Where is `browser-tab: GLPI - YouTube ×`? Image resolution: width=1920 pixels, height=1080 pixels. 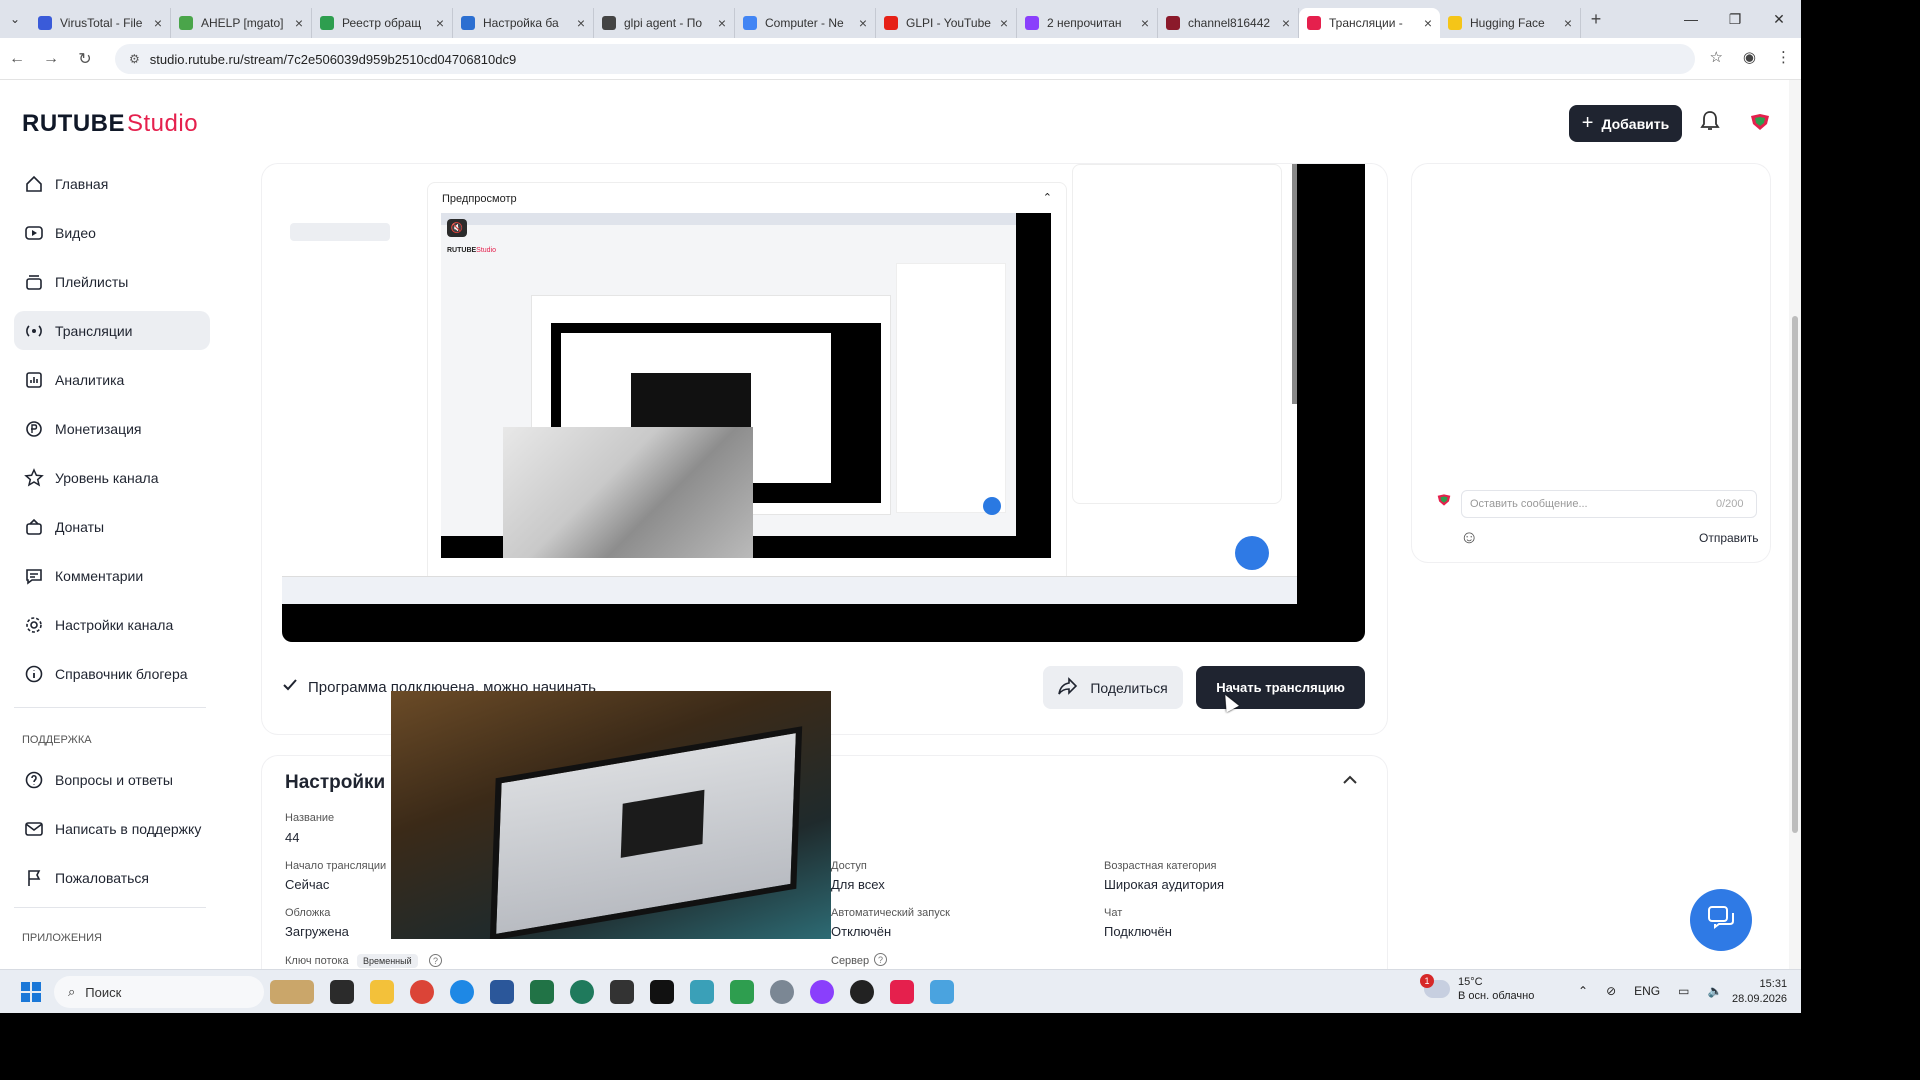
browser-tab: GLPI - YouTube × is located at coordinates (946, 23).